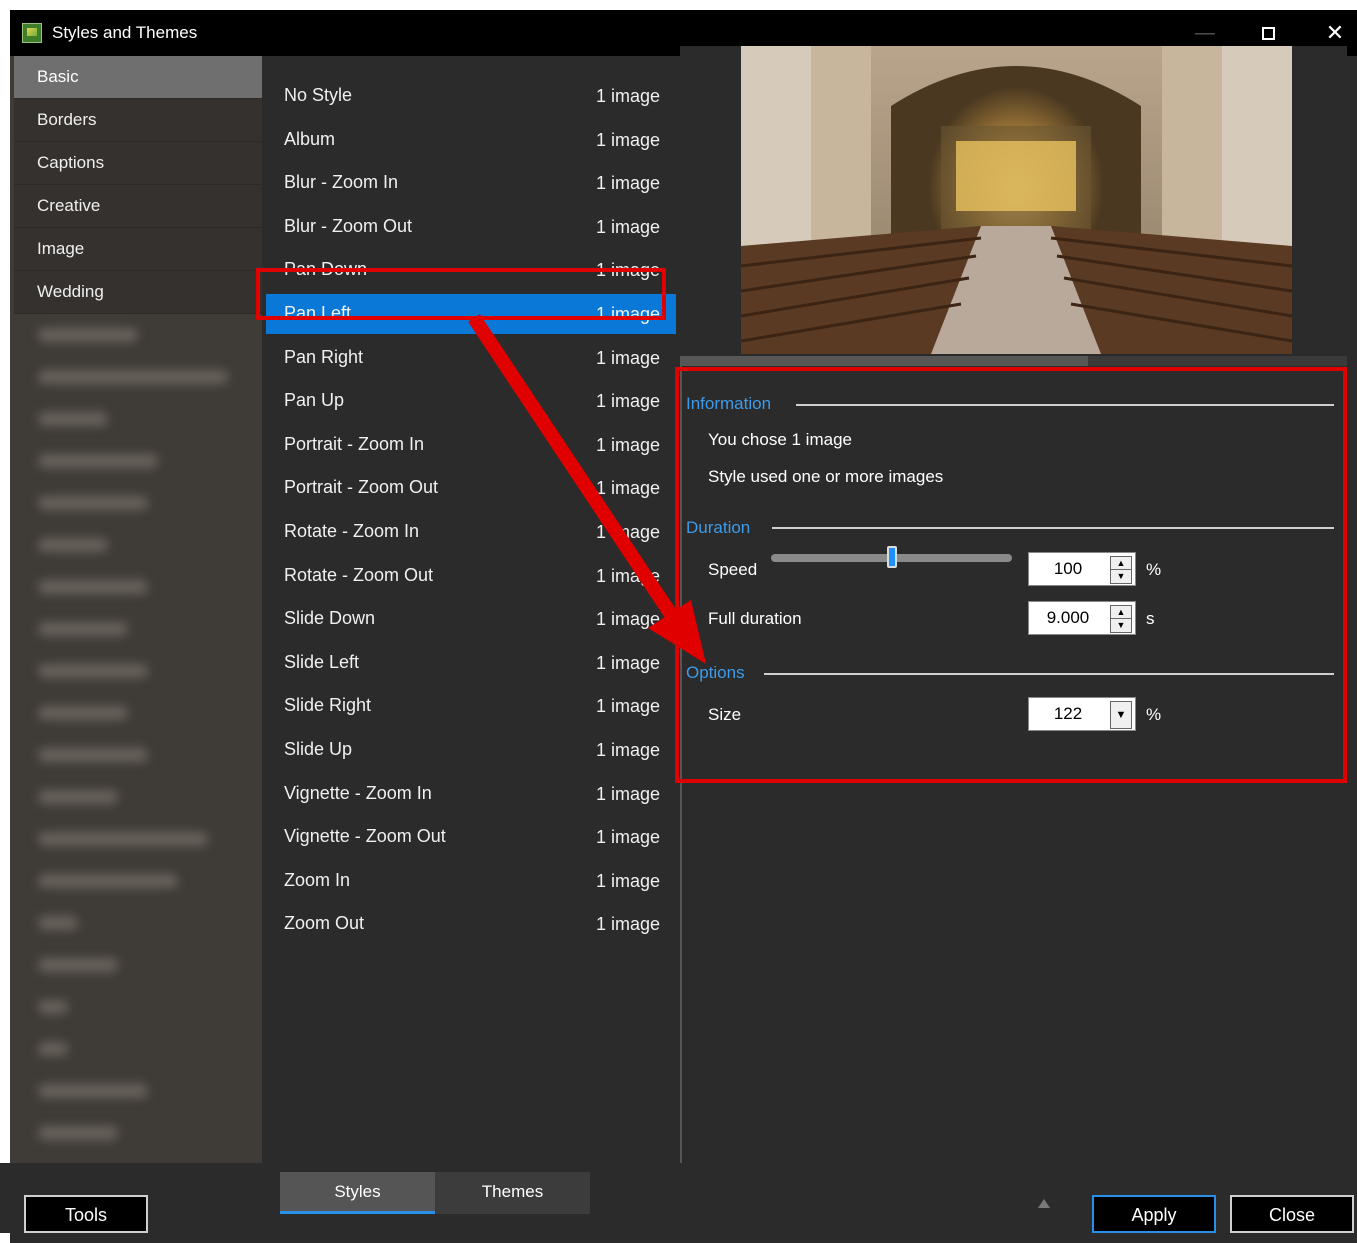 This screenshot has width=1357, height=1243. I want to click on tab-themes: Themes, so click(512, 1193).